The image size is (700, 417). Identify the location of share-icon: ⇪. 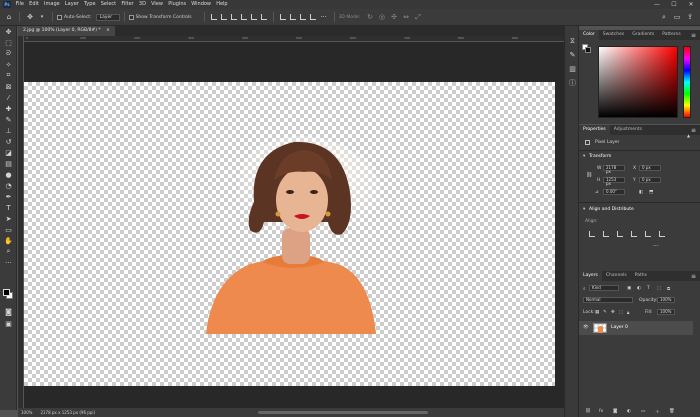
(690, 17).